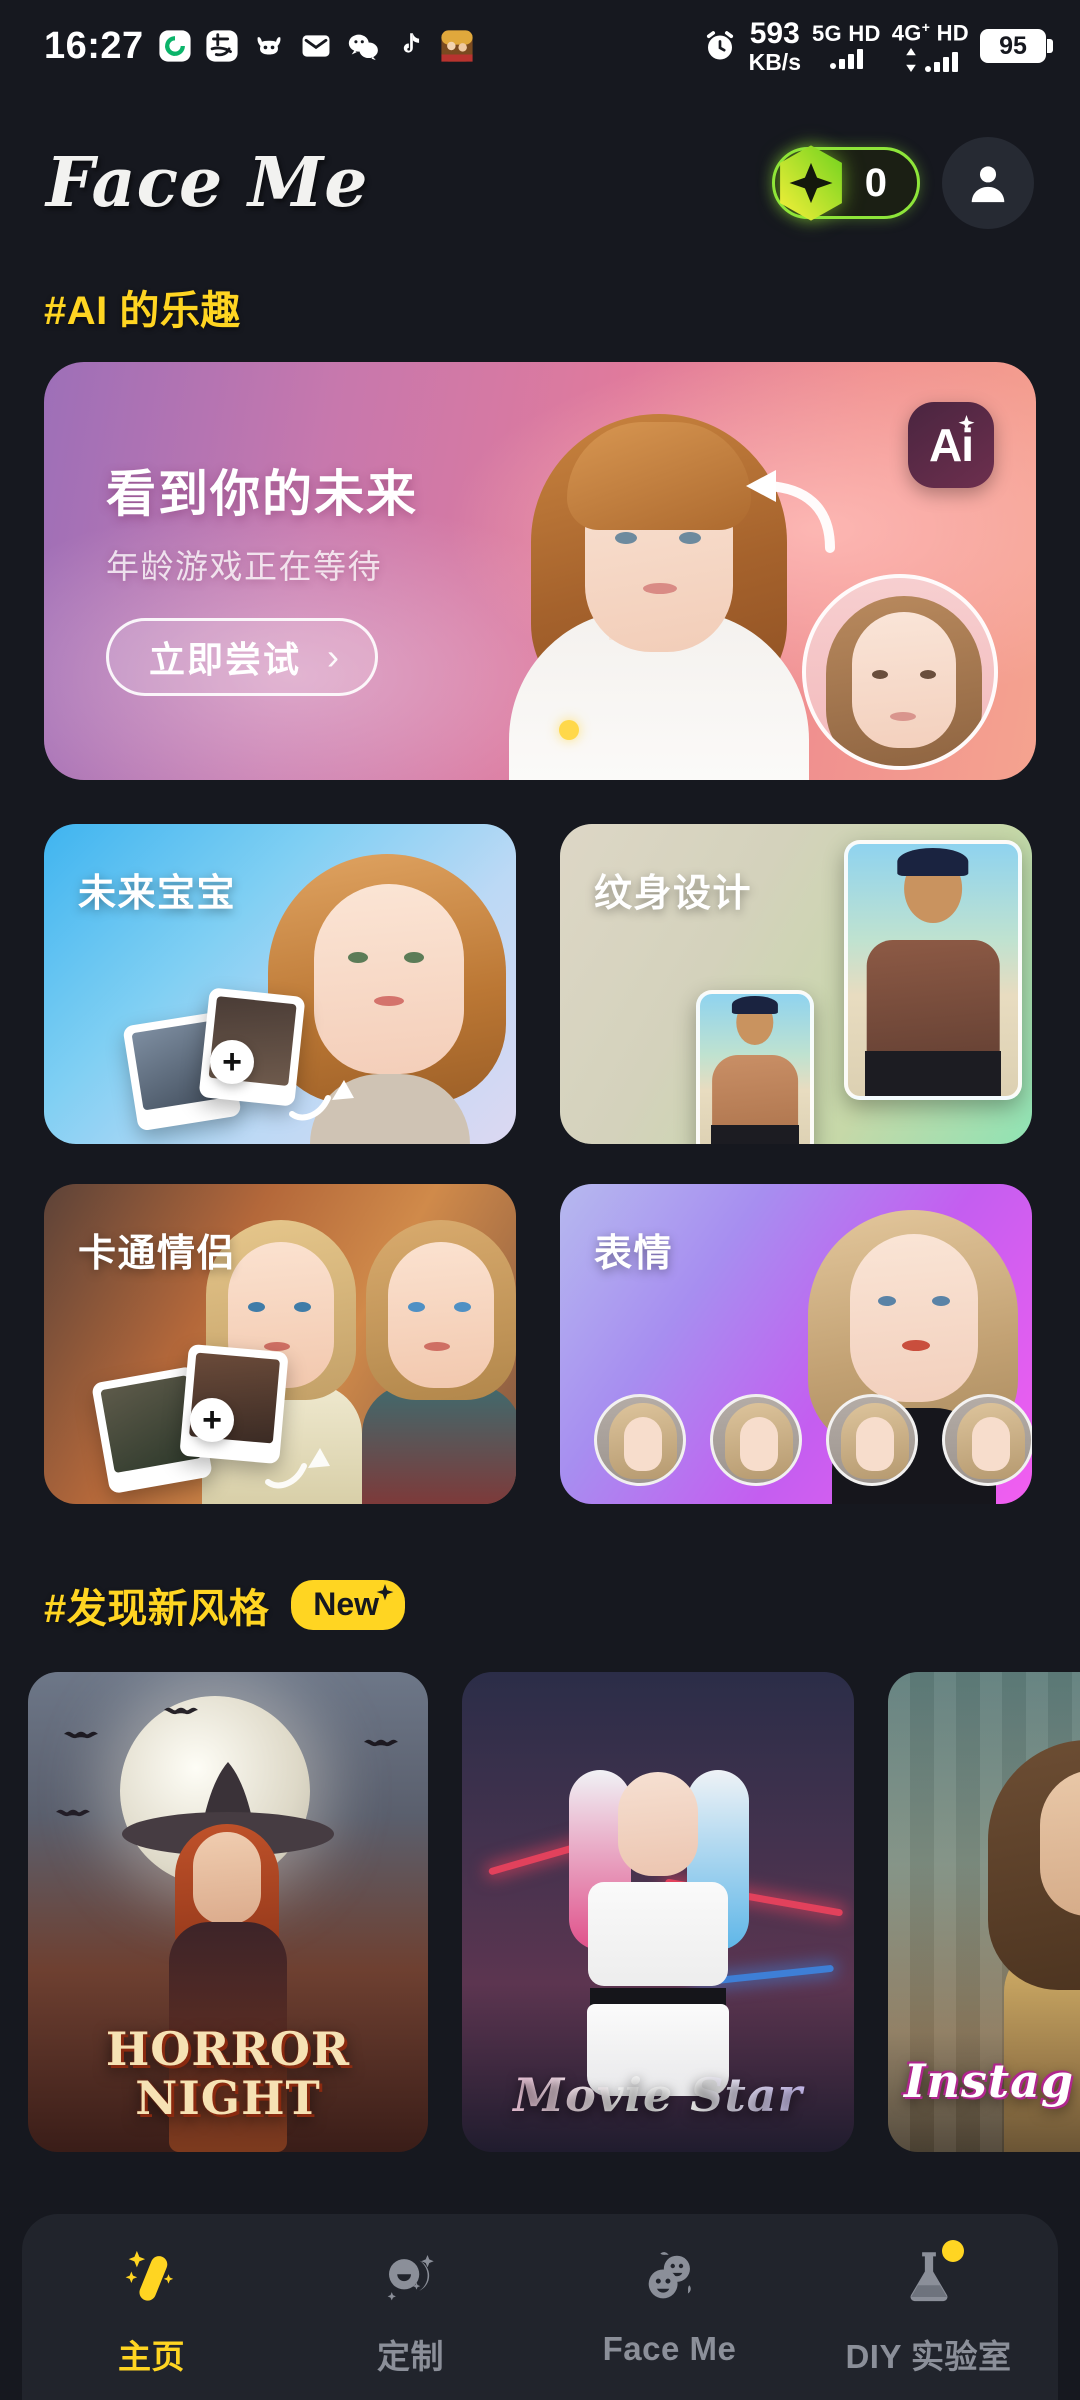 This screenshot has height=2400, width=1080. I want to click on sim1-signal-bars, so click(846, 59).